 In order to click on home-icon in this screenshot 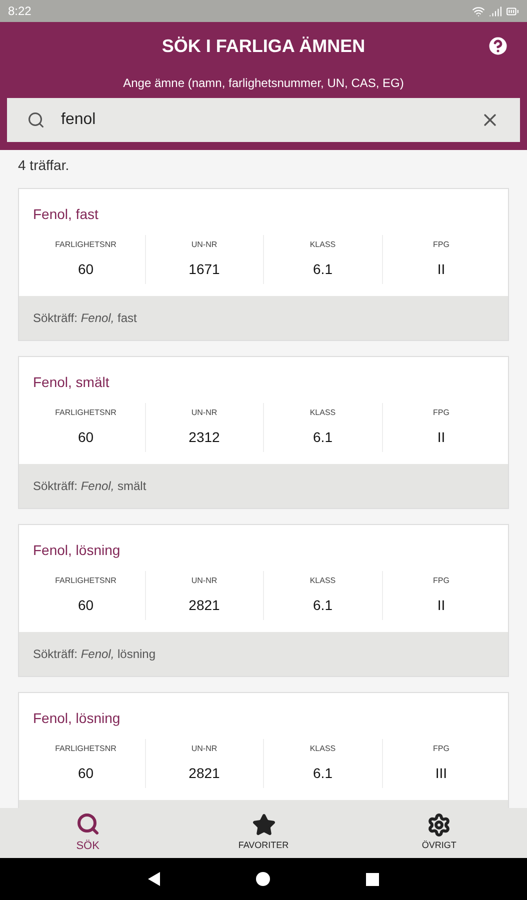, I will do `click(263, 879)`.